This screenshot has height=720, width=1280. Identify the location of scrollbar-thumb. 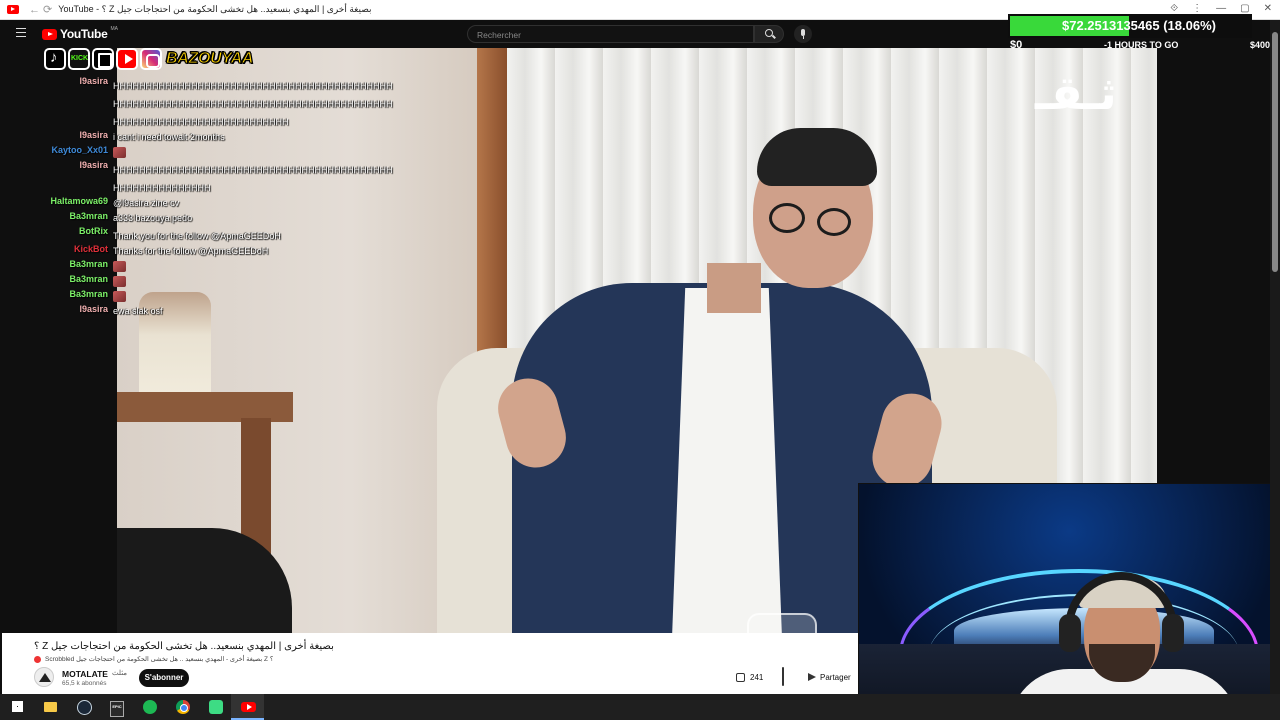
(1275, 152).